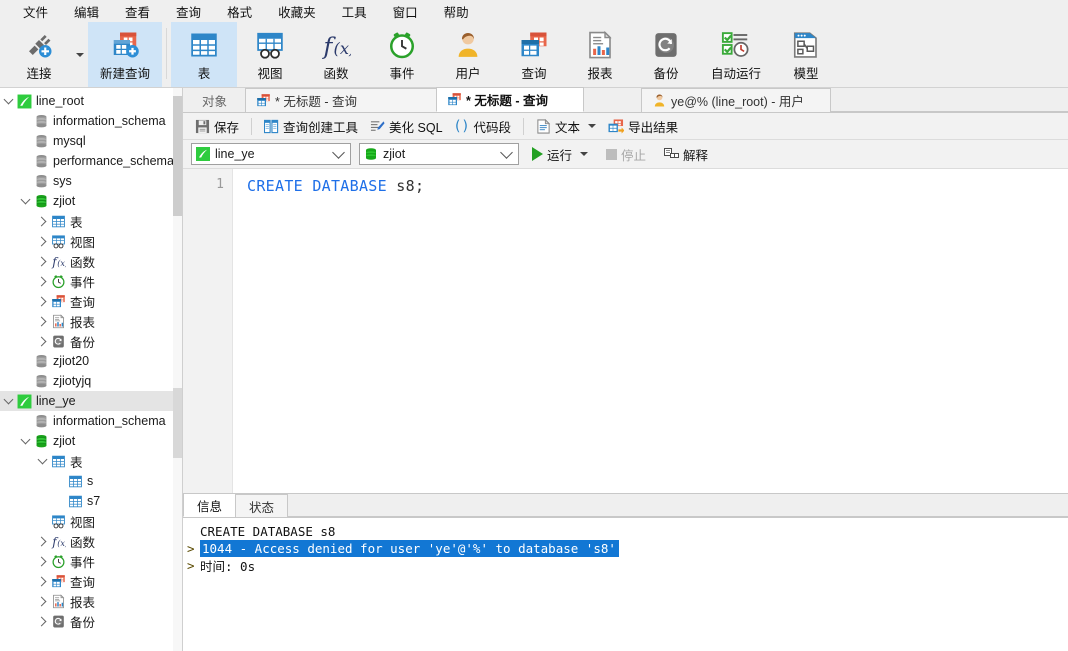 This screenshot has height=651, width=1068. Describe the element at coordinates (91, 161) in the screenshot. I see `tree-item: performance_schema` at that location.